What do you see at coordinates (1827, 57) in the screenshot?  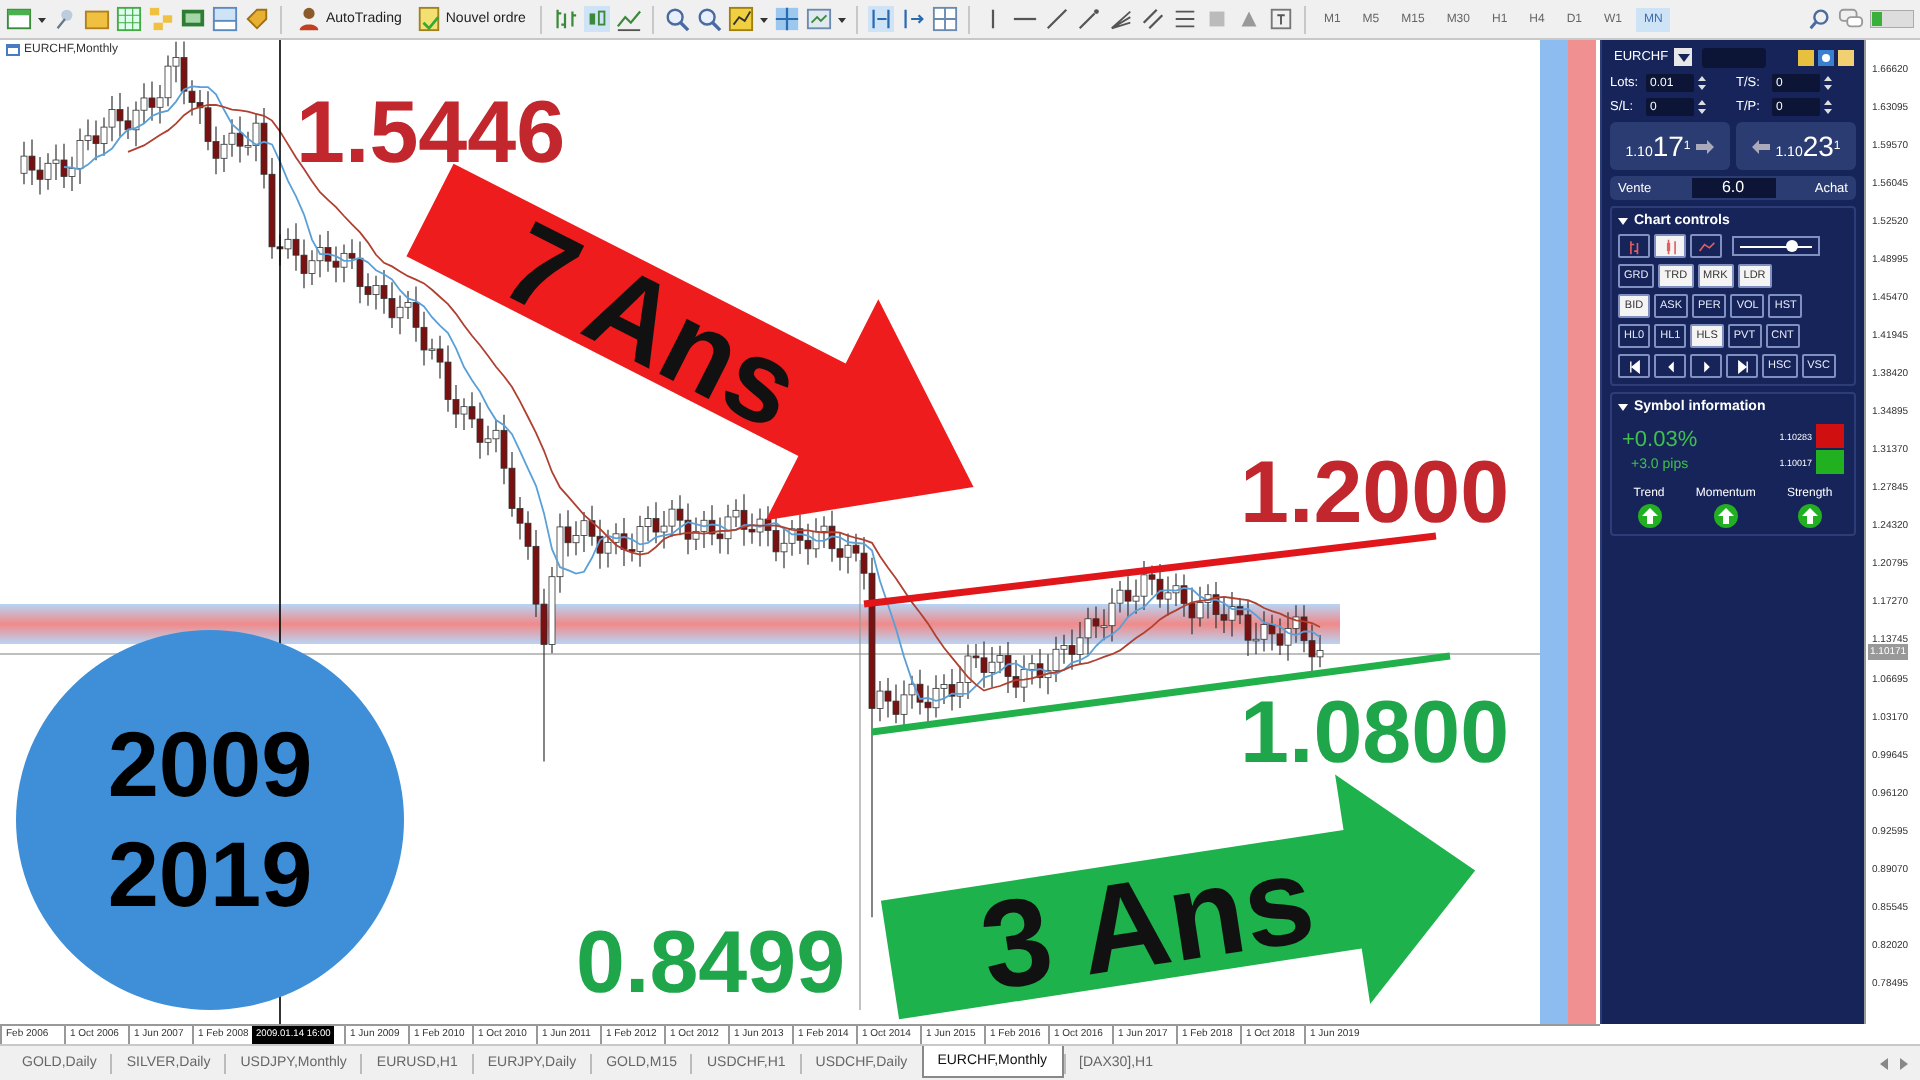 I see `toolbar-icons-drawing` at bounding box center [1827, 57].